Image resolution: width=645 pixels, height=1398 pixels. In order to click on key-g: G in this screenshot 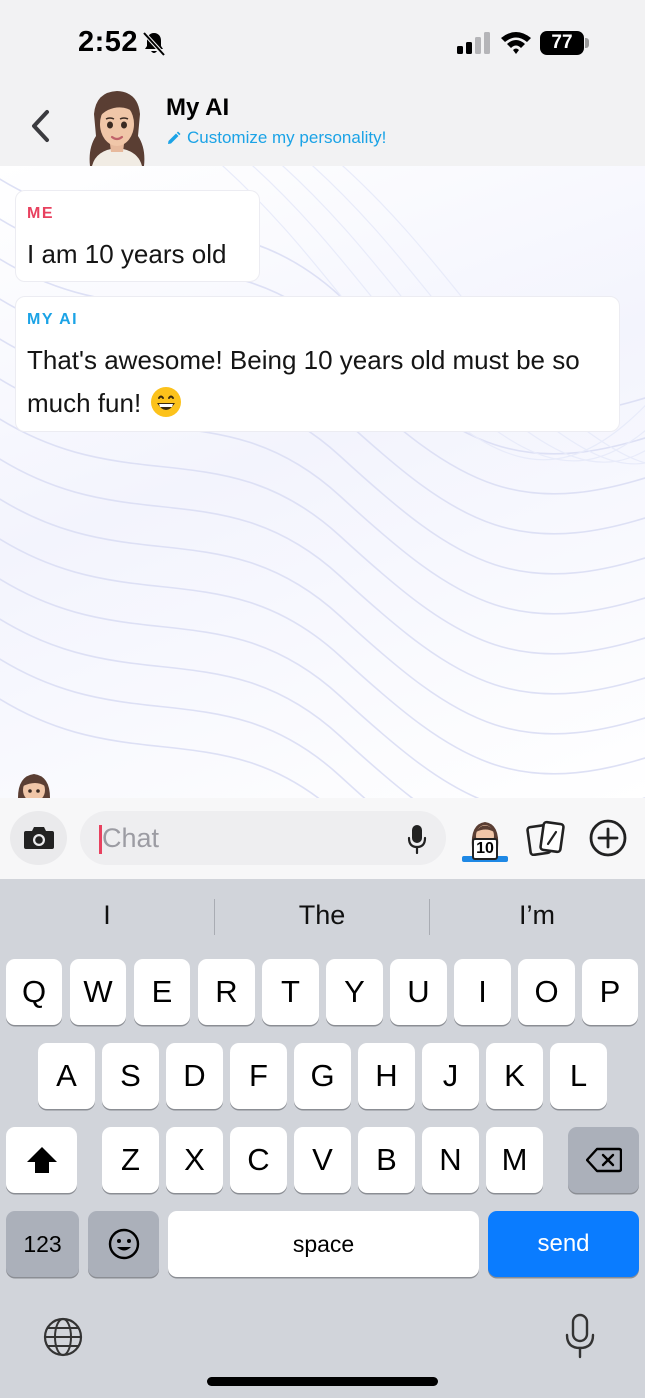, I will do `click(322, 1076)`.